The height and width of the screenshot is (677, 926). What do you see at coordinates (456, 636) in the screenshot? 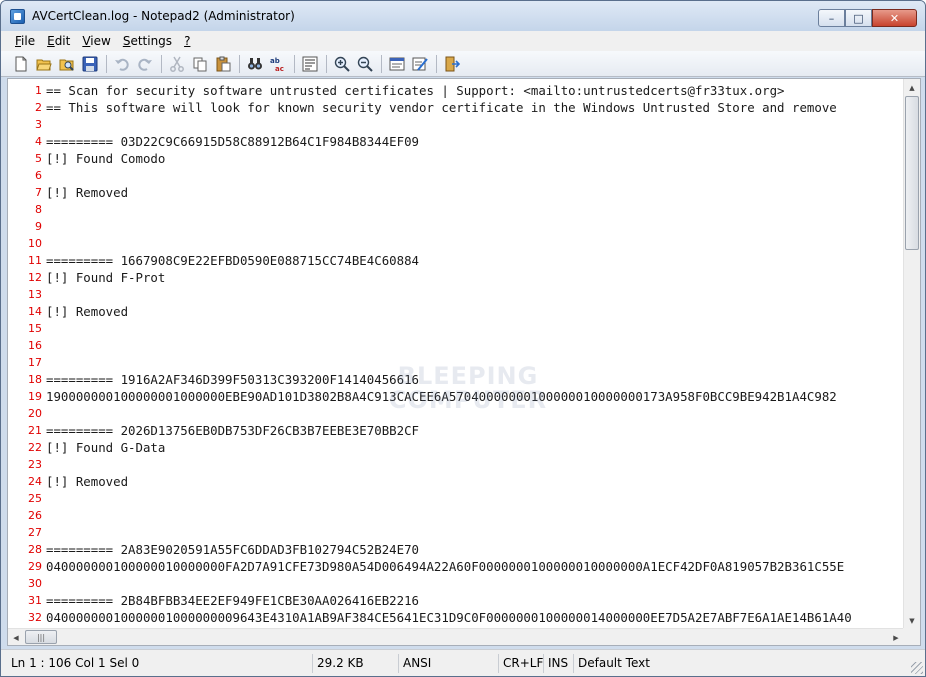
I see `horizontal-scrollbar: ◀ ||| ▶` at bounding box center [456, 636].